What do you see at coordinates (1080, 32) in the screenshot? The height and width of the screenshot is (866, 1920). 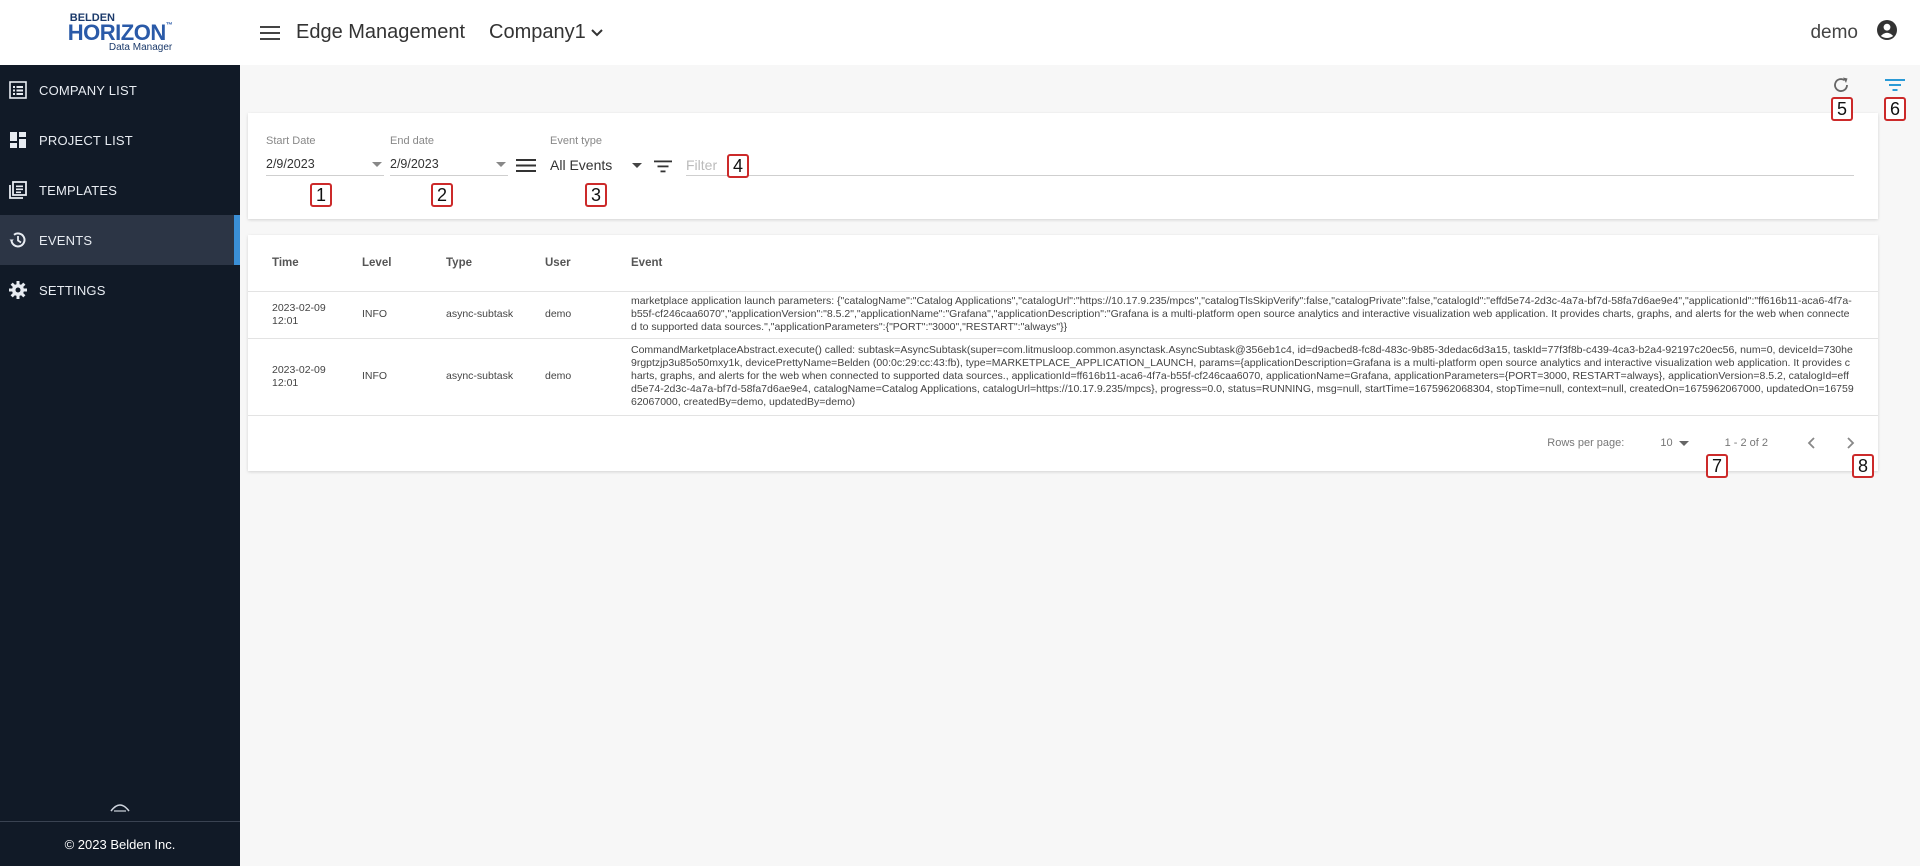 I see `top-header: Edge Management Company1 demo` at bounding box center [1080, 32].